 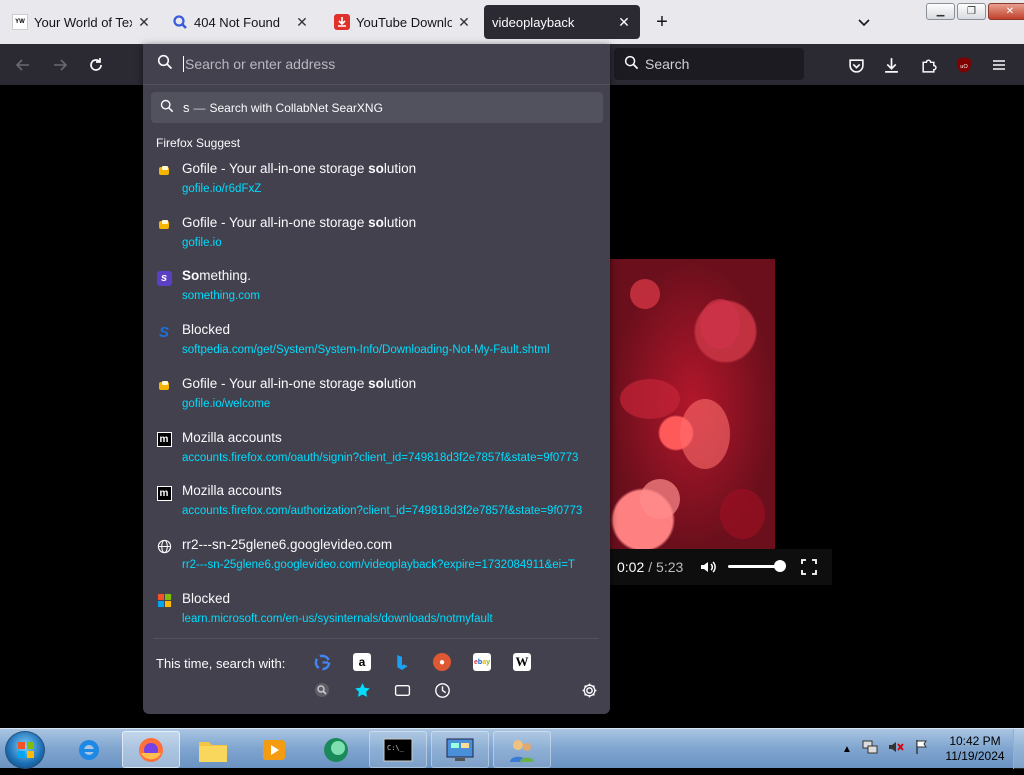 What do you see at coordinates (217, 276) in the screenshot?
I see `suggestion-title: Something.` at bounding box center [217, 276].